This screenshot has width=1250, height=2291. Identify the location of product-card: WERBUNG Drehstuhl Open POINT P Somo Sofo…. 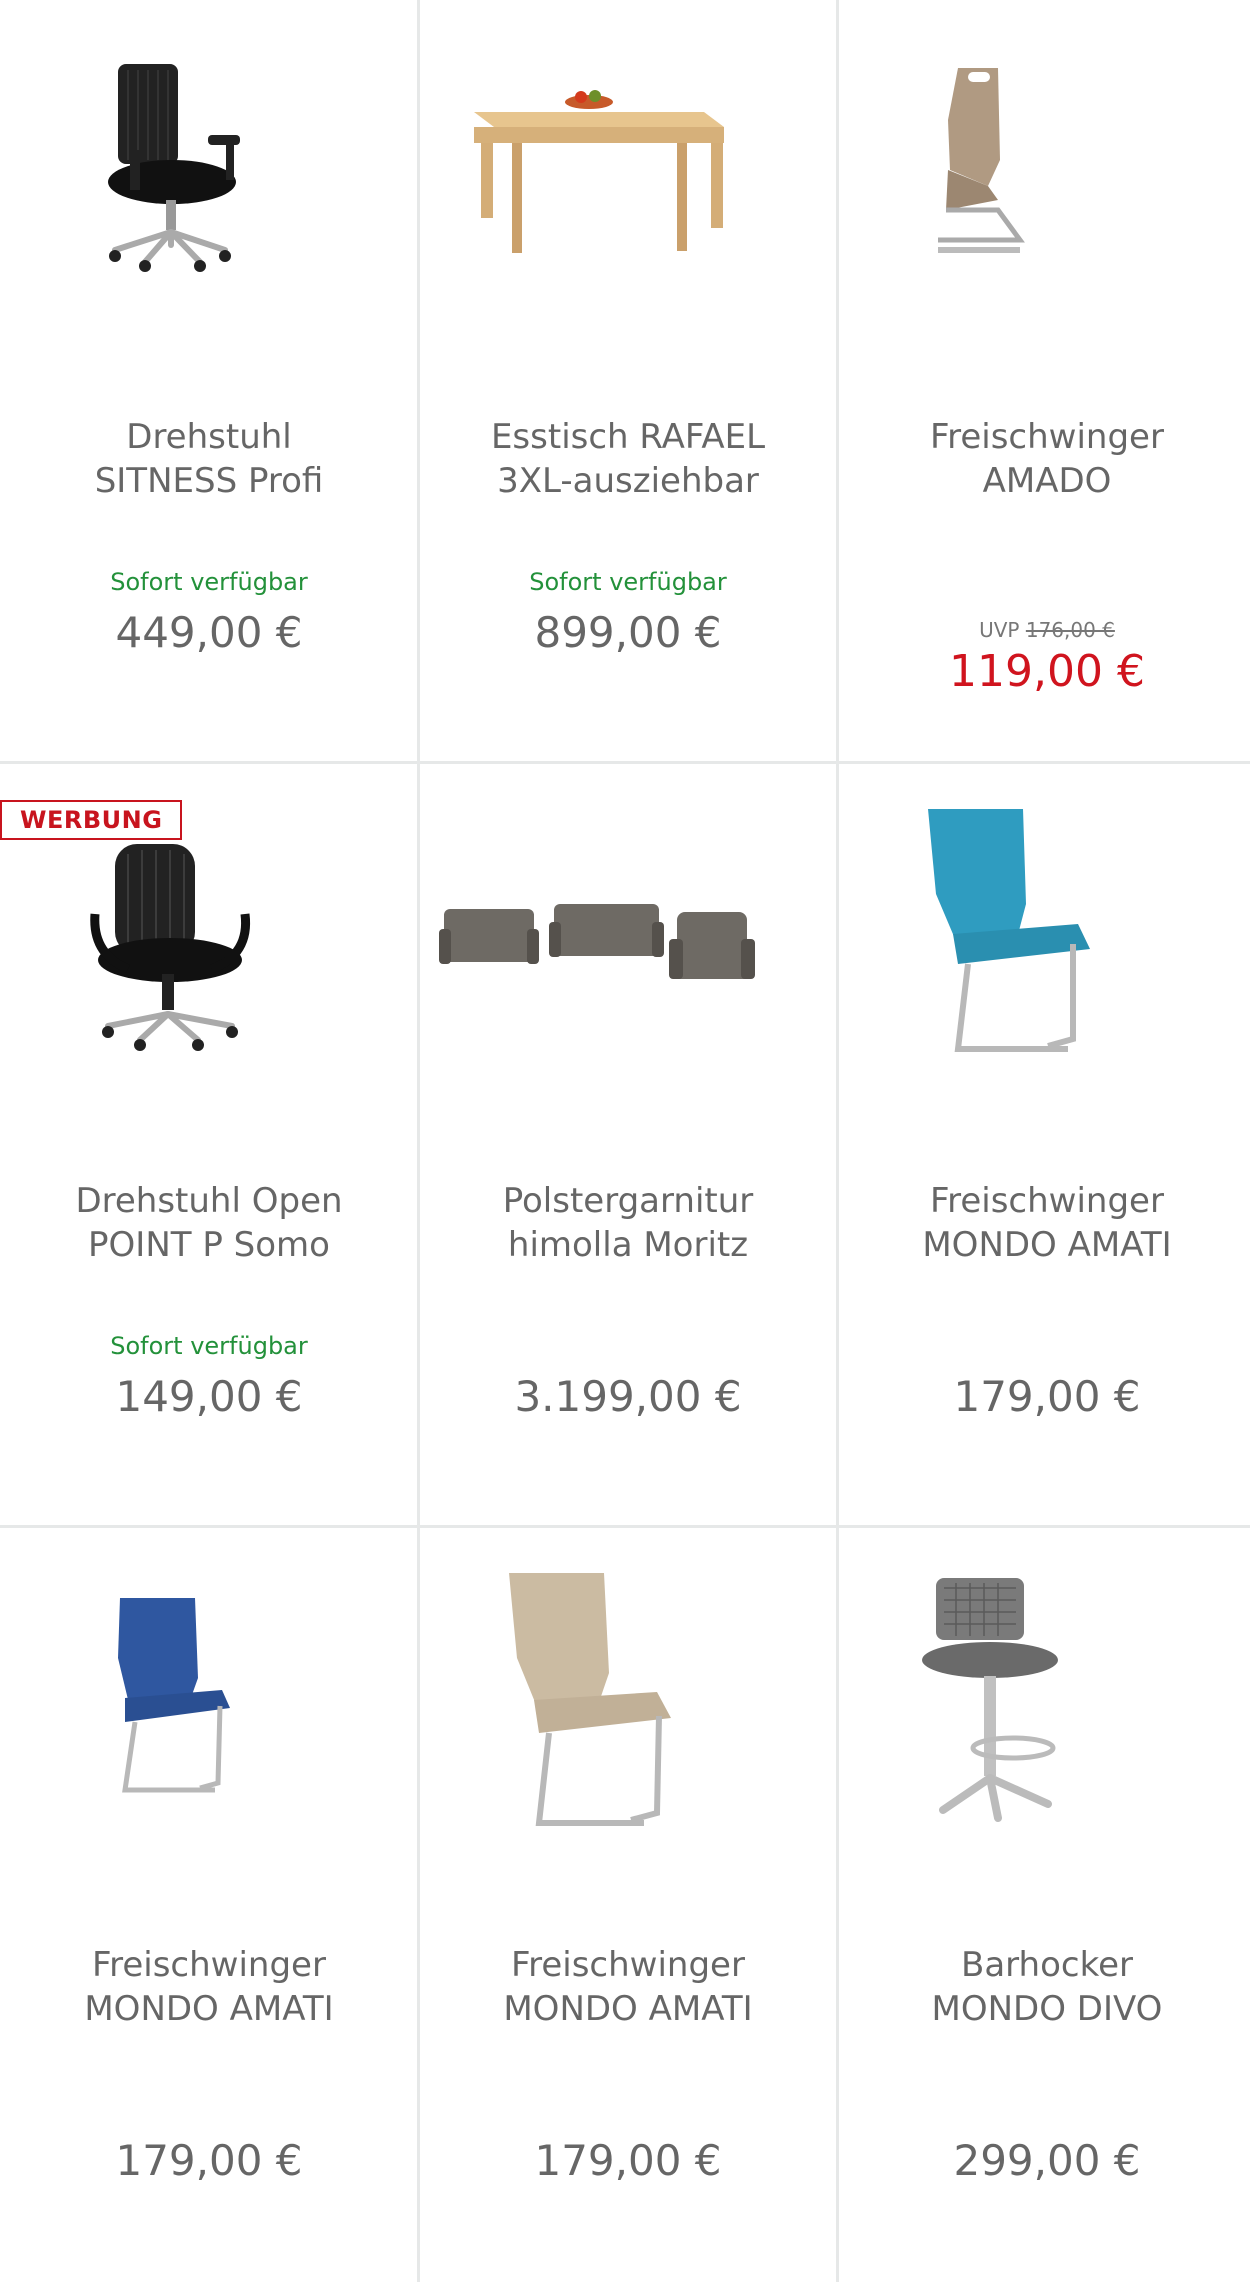
(209, 1145).